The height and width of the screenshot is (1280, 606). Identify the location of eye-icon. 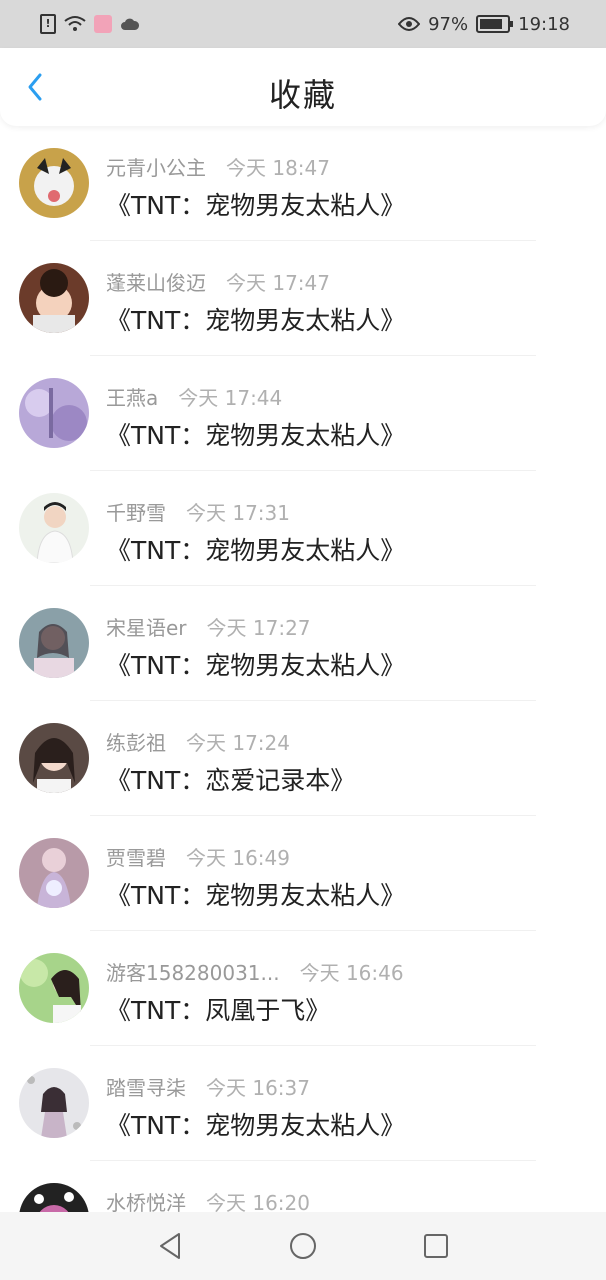
(409, 24).